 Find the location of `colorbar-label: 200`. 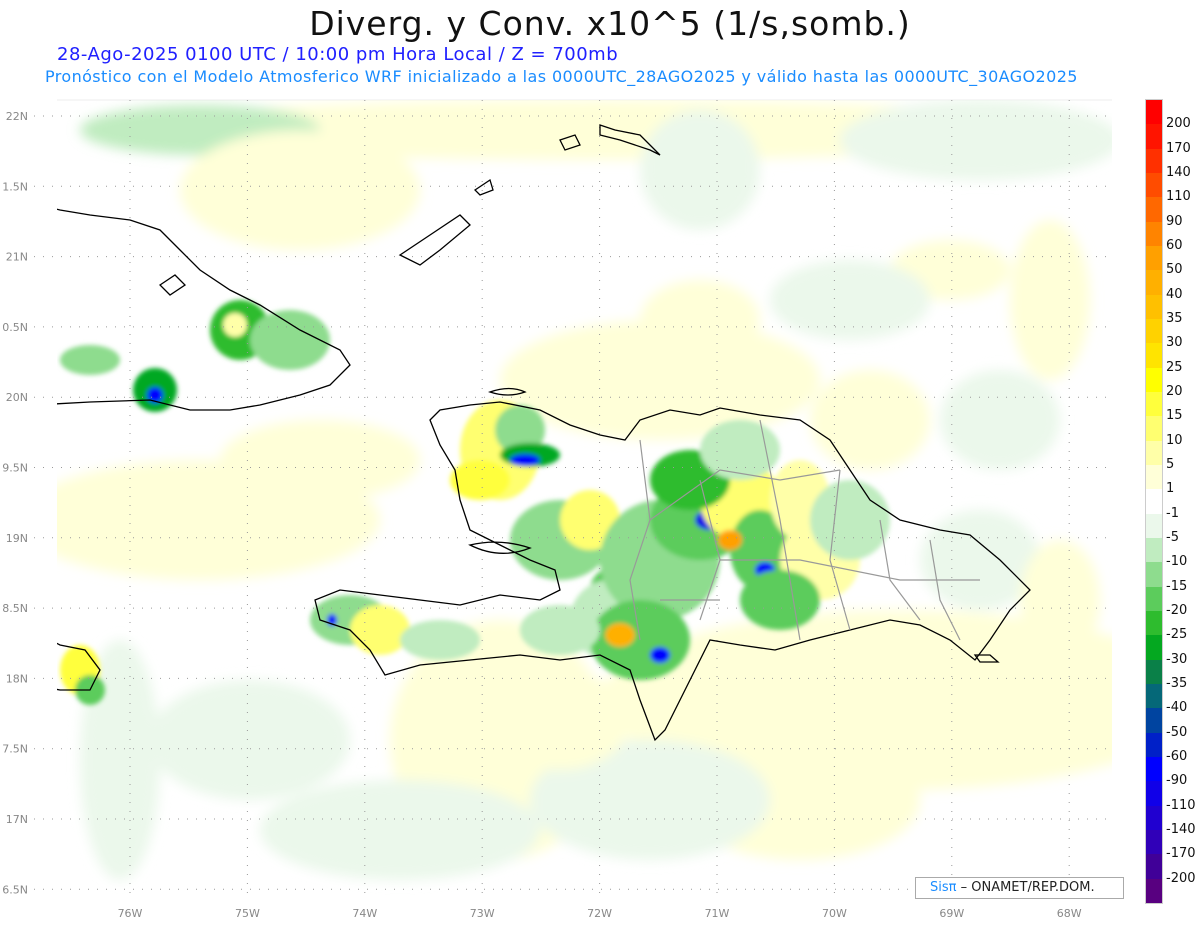

colorbar-label: 200 is located at coordinates (1178, 124).